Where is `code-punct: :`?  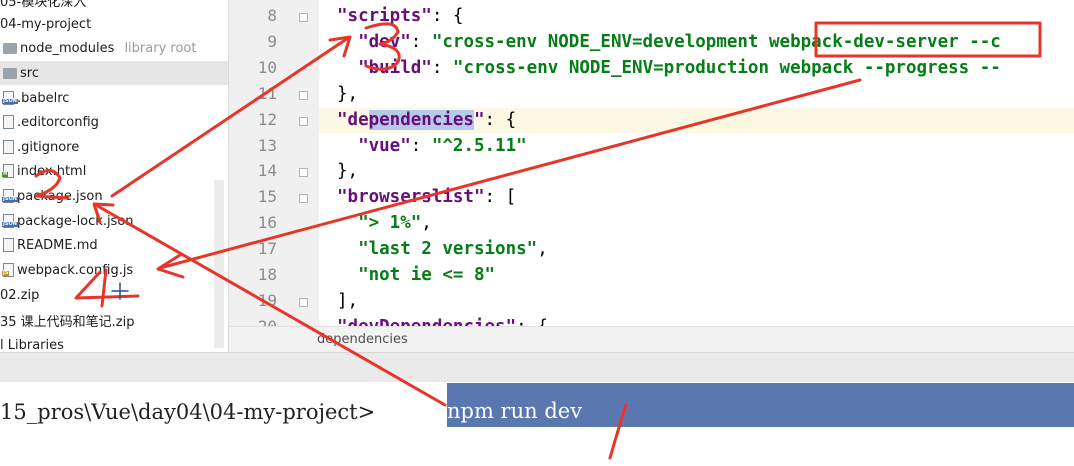
code-punct: : is located at coordinates (421, 41).